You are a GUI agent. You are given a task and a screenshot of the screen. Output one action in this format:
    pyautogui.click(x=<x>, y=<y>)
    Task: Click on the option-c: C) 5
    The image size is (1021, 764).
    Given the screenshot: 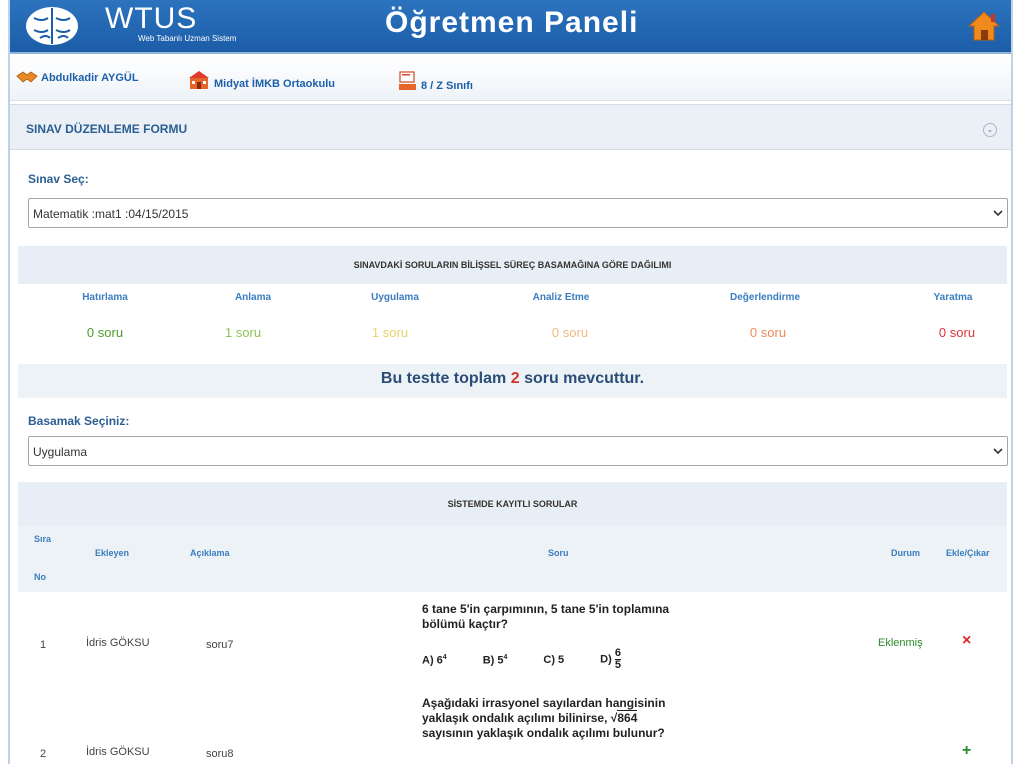 What is the action you would take?
    pyautogui.click(x=554, y=660)
    